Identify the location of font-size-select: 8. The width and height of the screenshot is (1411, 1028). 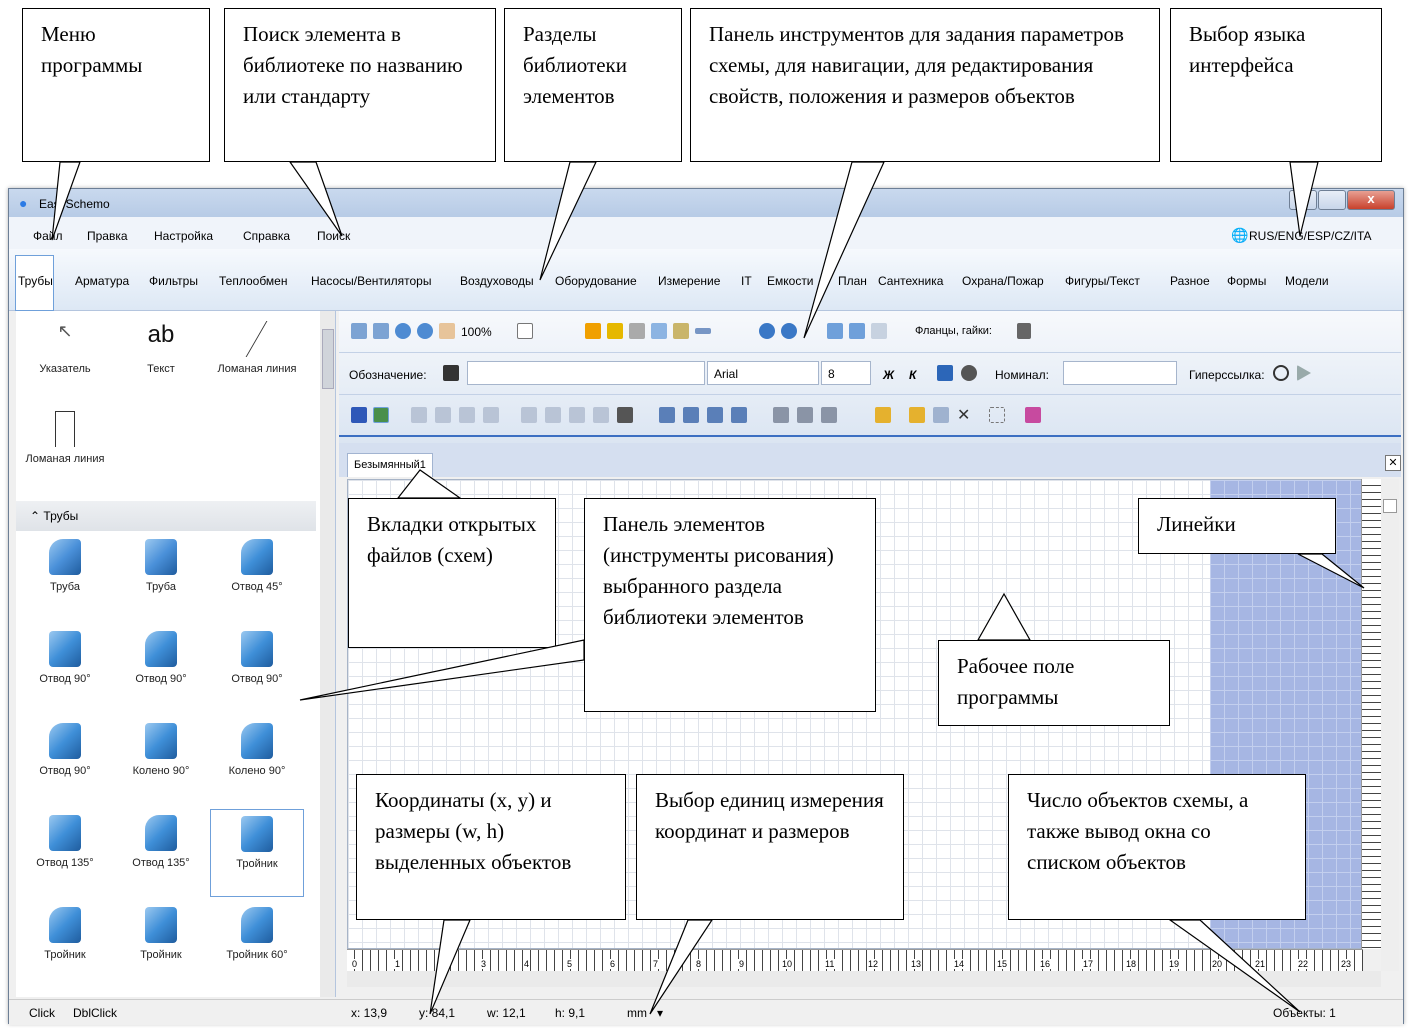
(846, 373).